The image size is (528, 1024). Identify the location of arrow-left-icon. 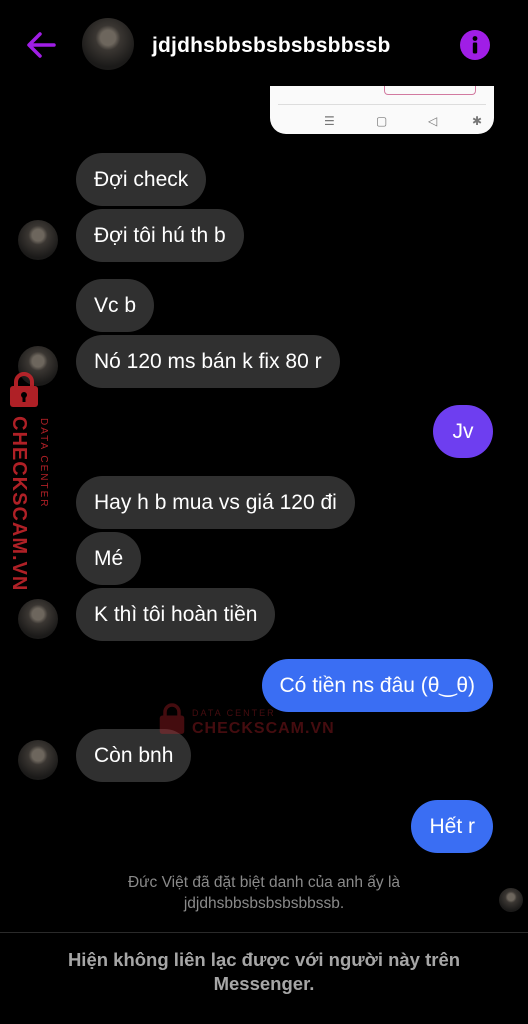
(41, 45).